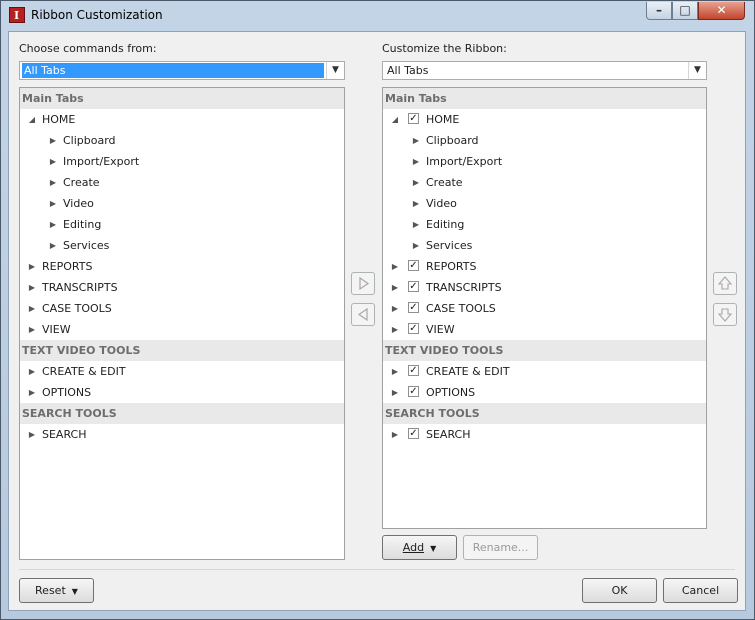 The image size is (755, 620). I want to click on tree-item: ▶ ✓ SEARCH, so click(544, 434).